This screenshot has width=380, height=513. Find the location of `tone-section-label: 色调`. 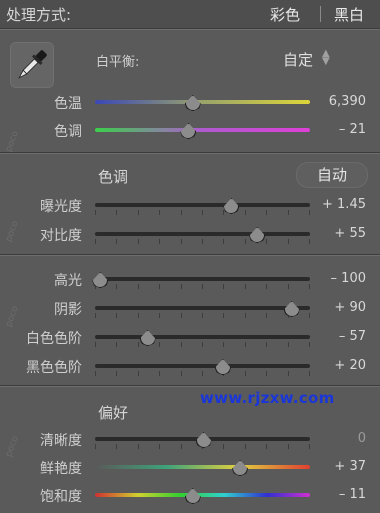

tone-section-label: 色调 is located at coordinates (113, 177).